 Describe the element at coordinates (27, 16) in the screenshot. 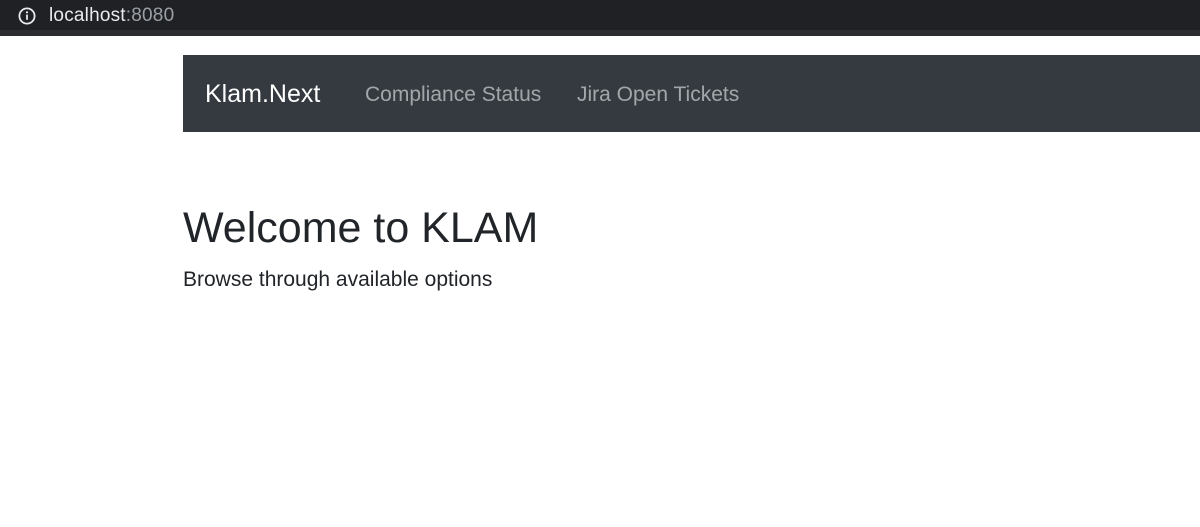

I see `info-icon` at that location.